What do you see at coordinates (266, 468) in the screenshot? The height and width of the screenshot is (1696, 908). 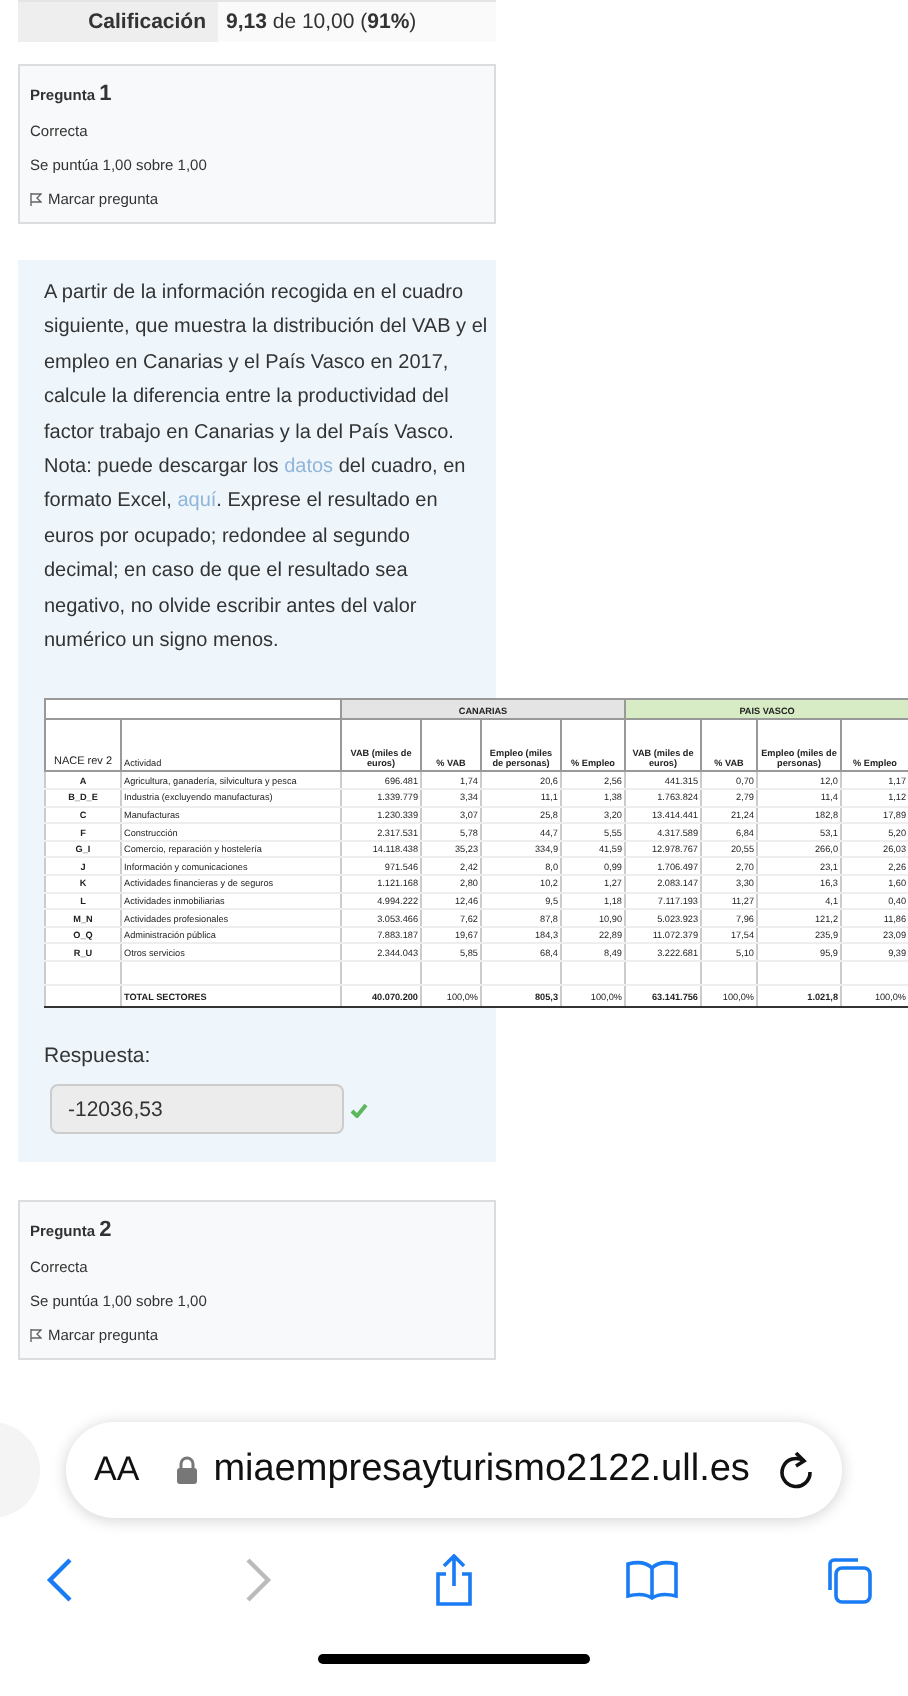 I see `question-text: A partir de la información recogida en el cuadro siguiente, que muestra la distribución del VAB y el empleo en Canarias y el País Vasco en 2017, calcule la diferencia entre la productividad del factor trabajo en Canarias y la del País Vasco. Nota: puede descargar los datos del cuadro, en formato Excel, aquí. Exprese el resultado en euros por ocupado; redondee al segundo decimal; en caso de que el resultado sea negativo, no olvide escribir antes del valor numérico un signo menos.` at bounding box center [266, 468].